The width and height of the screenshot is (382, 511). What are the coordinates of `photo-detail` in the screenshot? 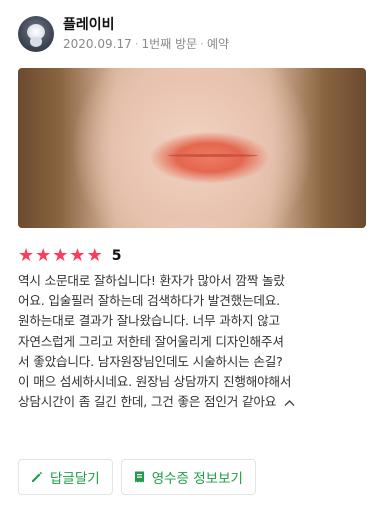 It's located at (213, 155).